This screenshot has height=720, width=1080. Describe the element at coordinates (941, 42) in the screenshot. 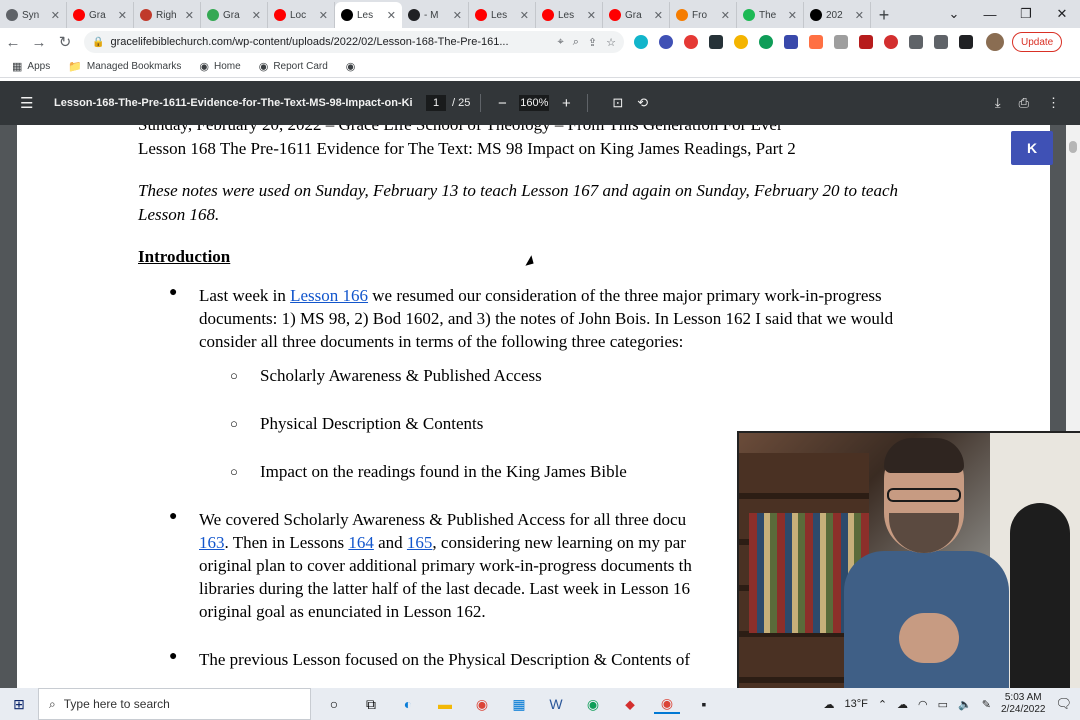

I see `reading-list-icon` at that location.